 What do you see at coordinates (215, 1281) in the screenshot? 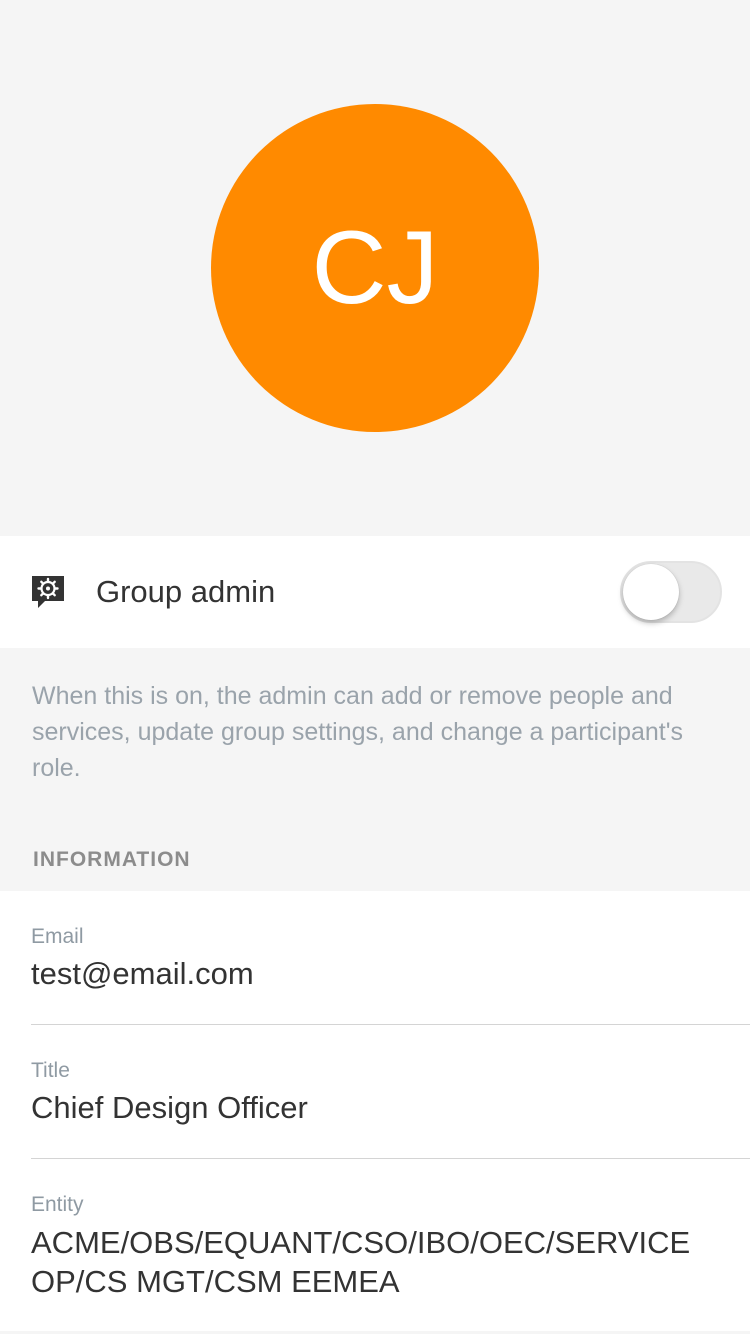
I see `entity-value-line2: OP/CS MGT/CSM EEMEA` at bounding box center [215, 1281].